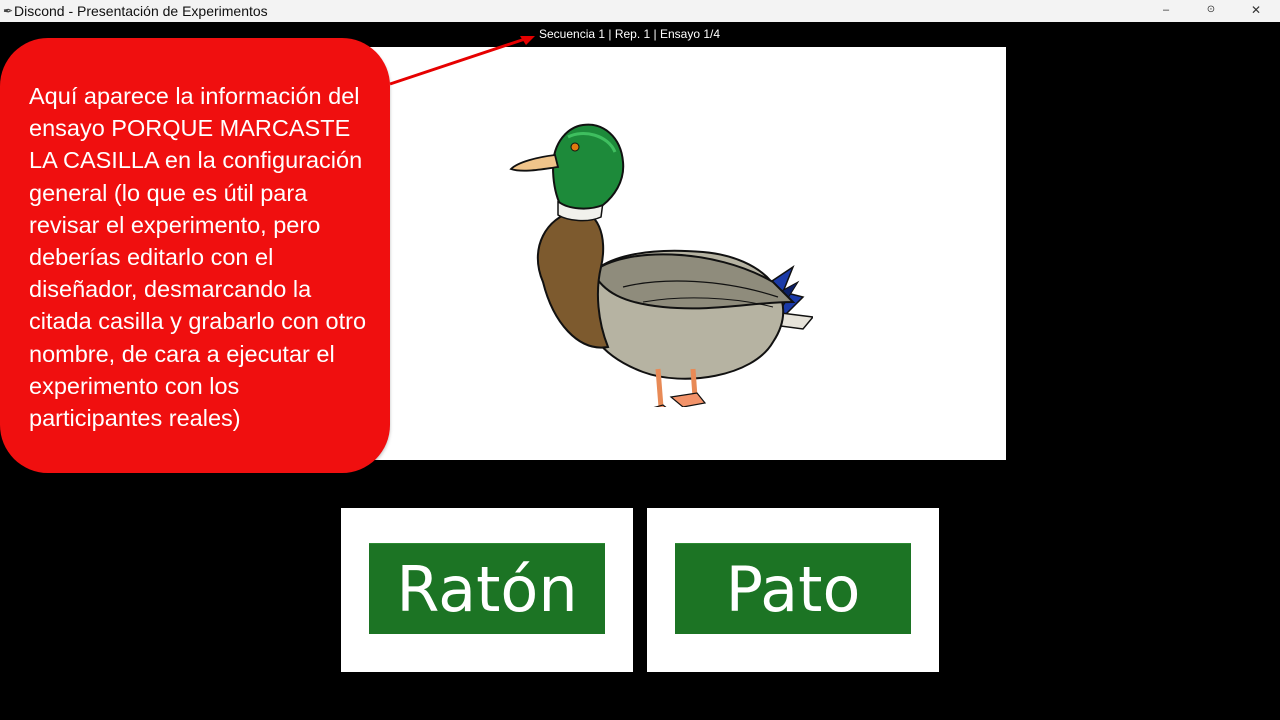 The width and height of the screenshot is (1280, 720). I want to click on window-title: Discond - Presentación de Experimentos, so click(141, 11).